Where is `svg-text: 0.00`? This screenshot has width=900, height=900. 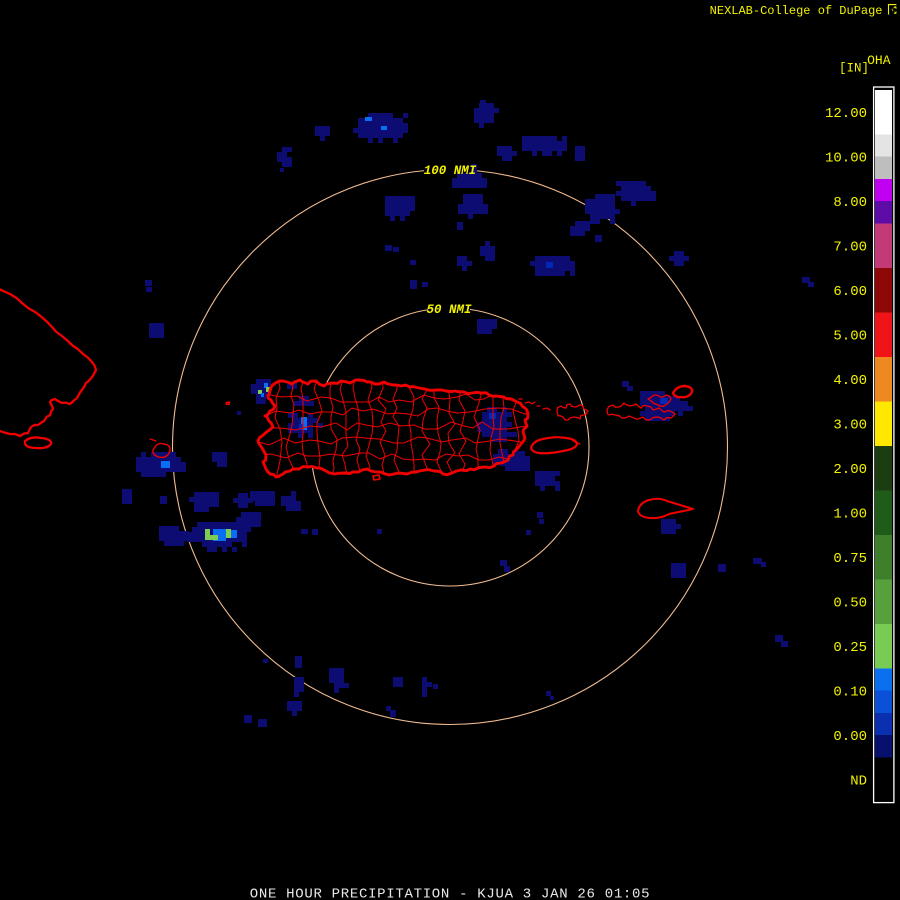 svg-text: 0.00 is located at coordinates (850, 737).